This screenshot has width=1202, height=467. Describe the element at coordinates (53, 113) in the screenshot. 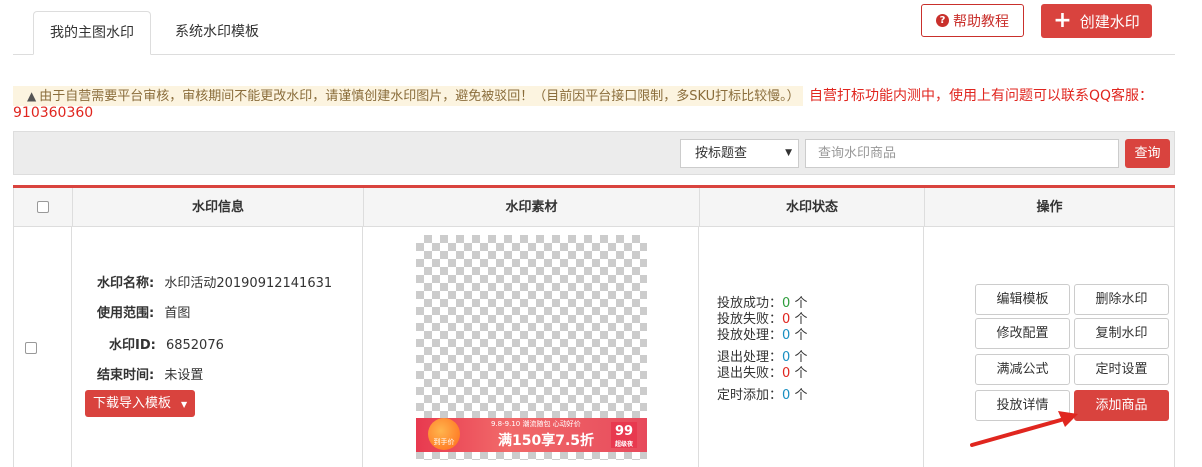

I see `notice-qq-number: 910360360` at that location.